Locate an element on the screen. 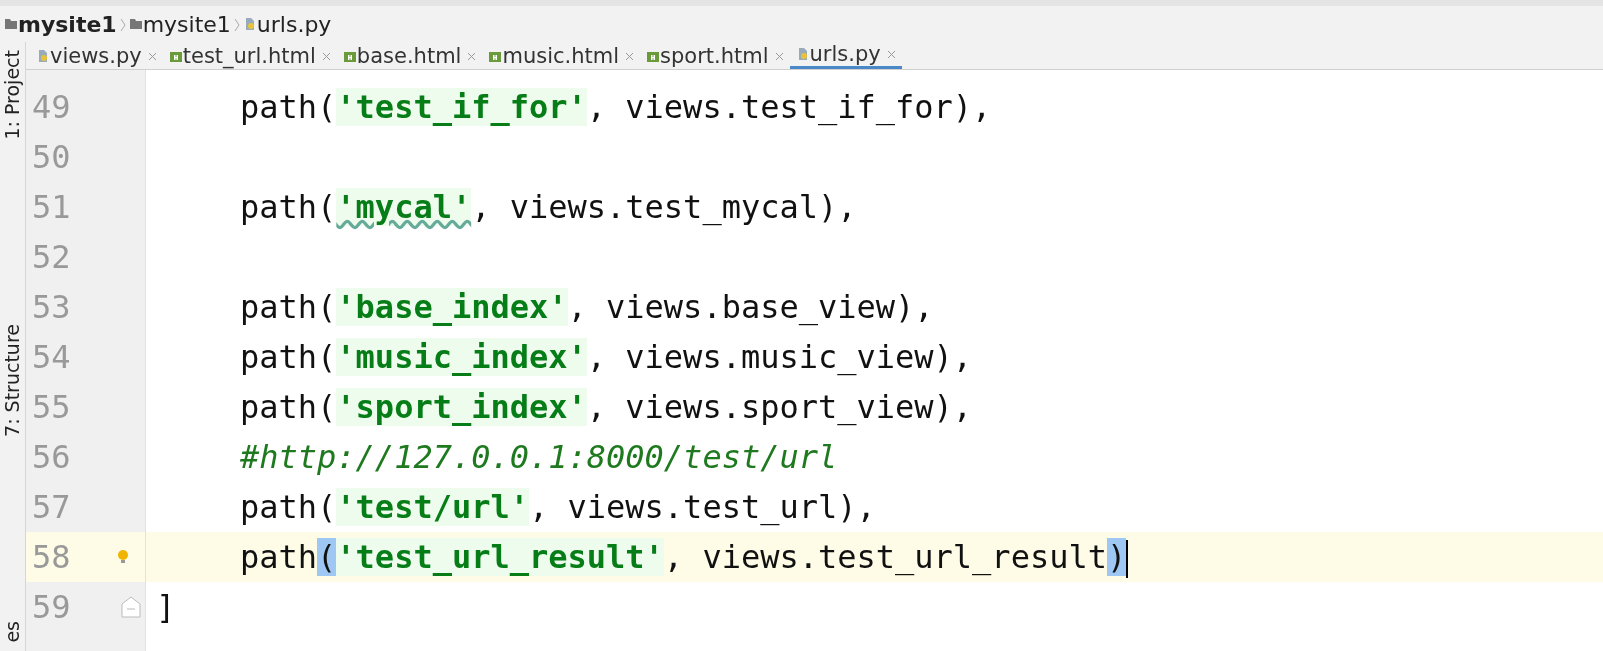 The image size is (1603, 651). string-literal: 'test/url' is located at coordinates (432, 507).